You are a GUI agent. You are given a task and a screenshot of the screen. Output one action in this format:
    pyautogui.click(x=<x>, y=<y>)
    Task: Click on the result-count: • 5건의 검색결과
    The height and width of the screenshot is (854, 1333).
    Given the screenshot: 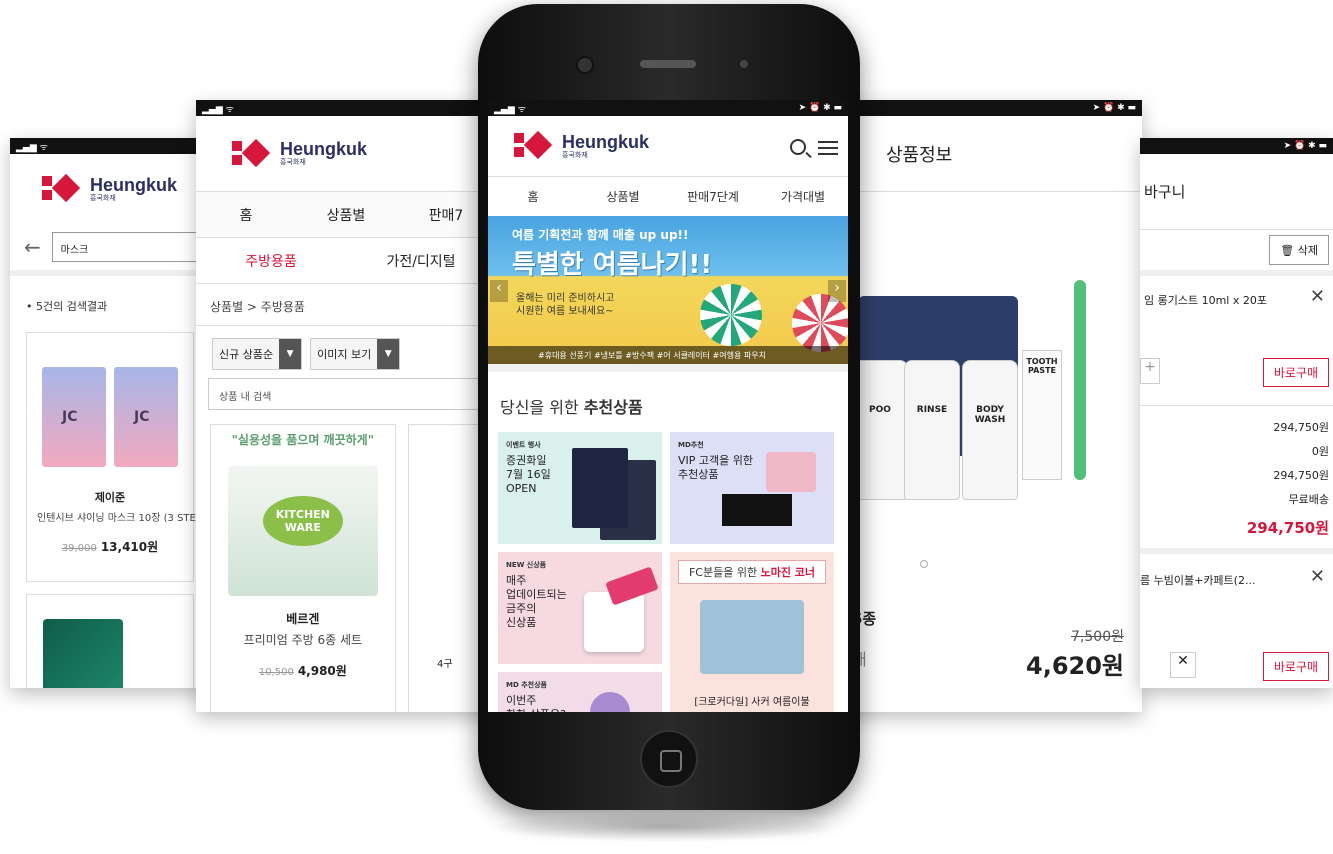 What is the action you would take?
    pyautogui.click(x=67, y=306)
    